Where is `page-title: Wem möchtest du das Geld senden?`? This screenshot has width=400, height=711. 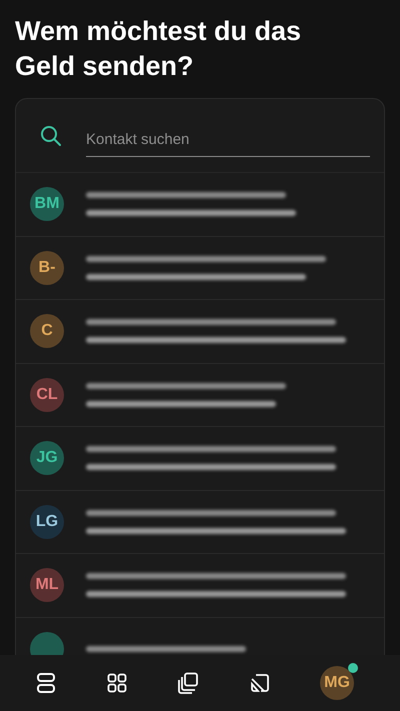 page-title: Wem möchtest du das Geld senden? is located at coordinates (158, 49).